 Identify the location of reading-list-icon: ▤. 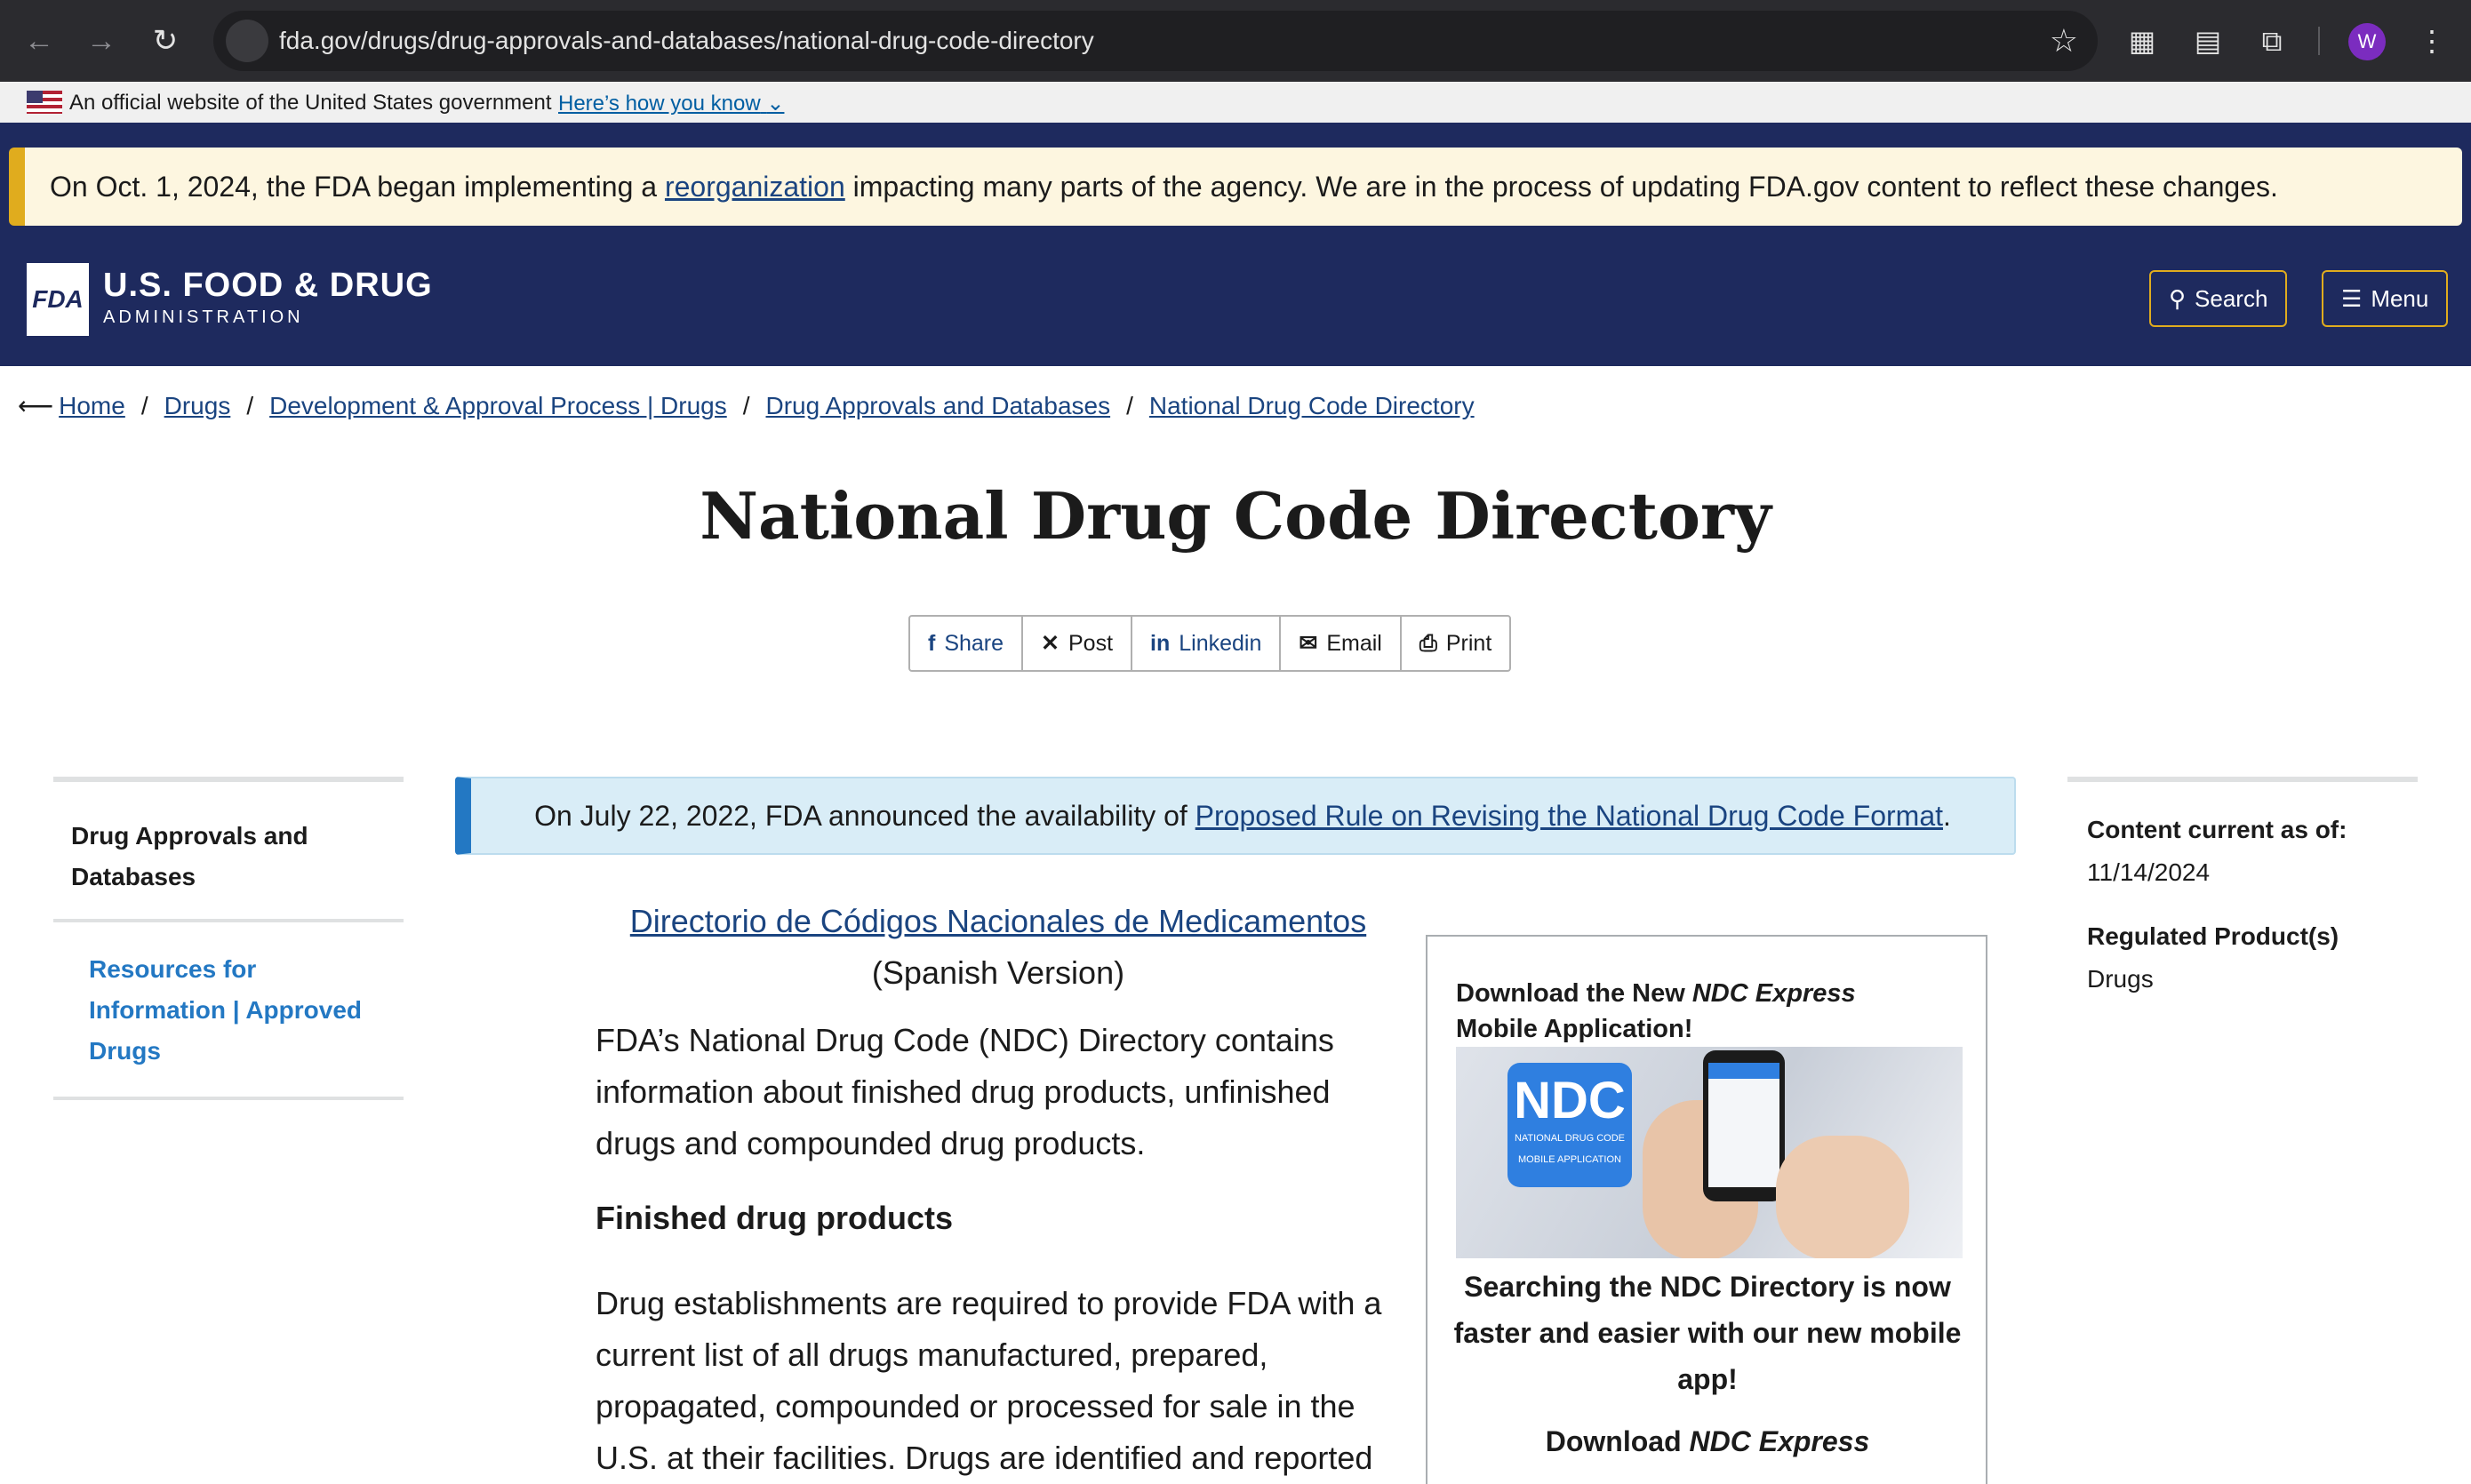
(2208, 41).